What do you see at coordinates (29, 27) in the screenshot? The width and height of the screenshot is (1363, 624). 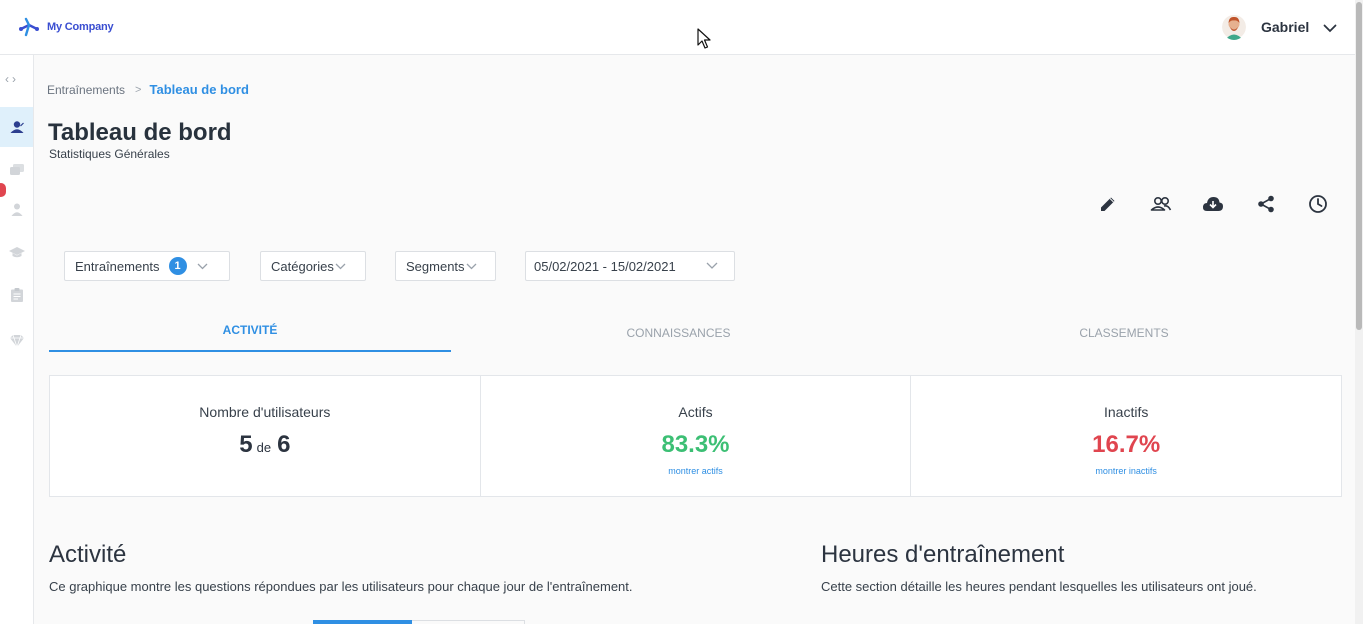 I see `logo-icon` at bounding box center [29, 27].